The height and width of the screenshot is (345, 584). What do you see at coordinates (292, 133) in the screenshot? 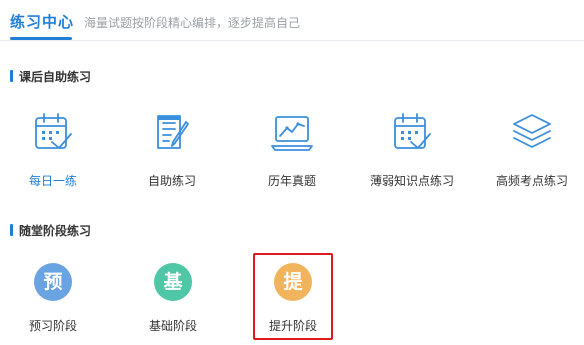
I see `laptop-chart-icon` at bounding box center [292, 133].